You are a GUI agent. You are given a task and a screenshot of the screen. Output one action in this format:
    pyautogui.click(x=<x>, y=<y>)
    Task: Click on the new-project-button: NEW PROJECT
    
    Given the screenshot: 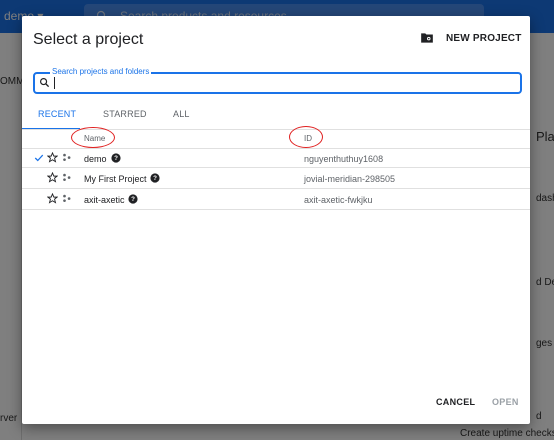 What is the action you would take?
    pyautogui.click(x=471, y=38)
    